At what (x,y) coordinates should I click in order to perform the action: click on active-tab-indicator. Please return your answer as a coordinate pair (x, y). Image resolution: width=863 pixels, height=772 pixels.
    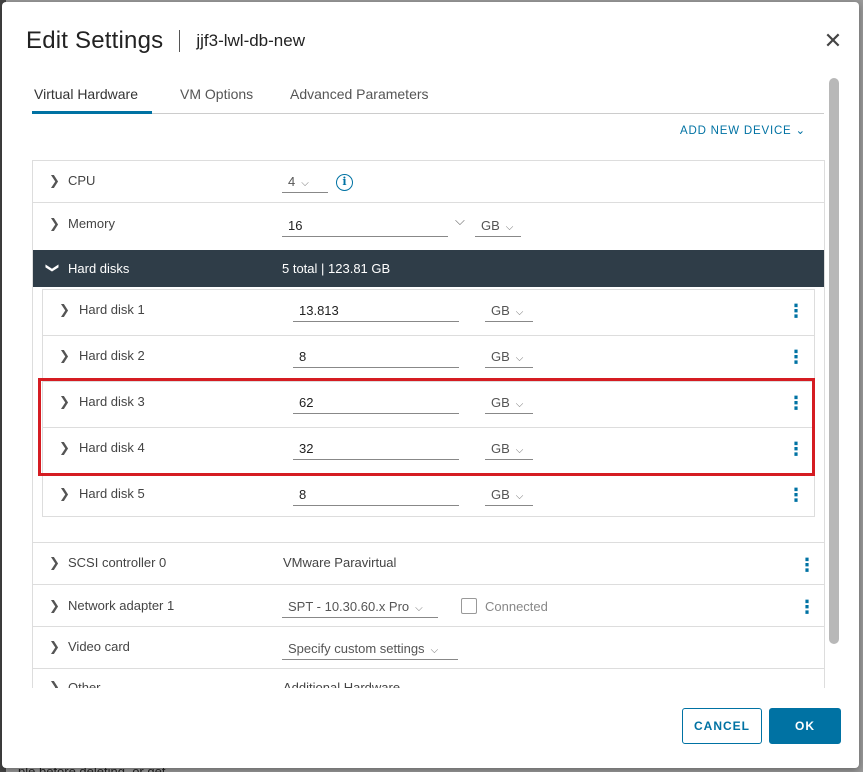
    Looking at the image, I should click on (92, 112).